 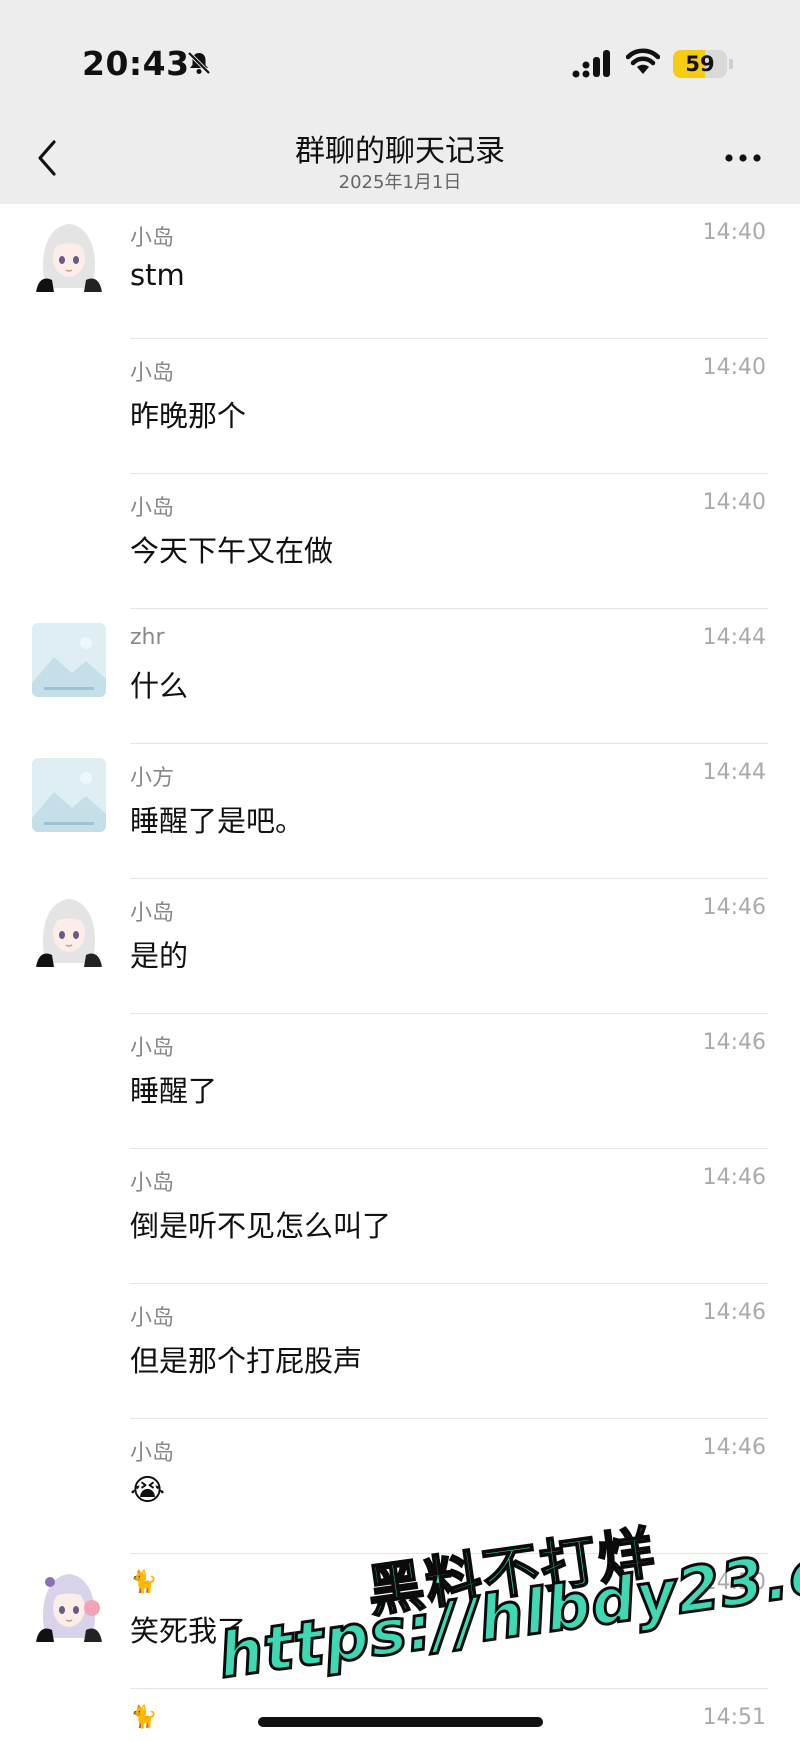 What do you see at coordinates (400, 1722) in the screenshot?
I see `home-indicator` at bounding box center [400, 1722].